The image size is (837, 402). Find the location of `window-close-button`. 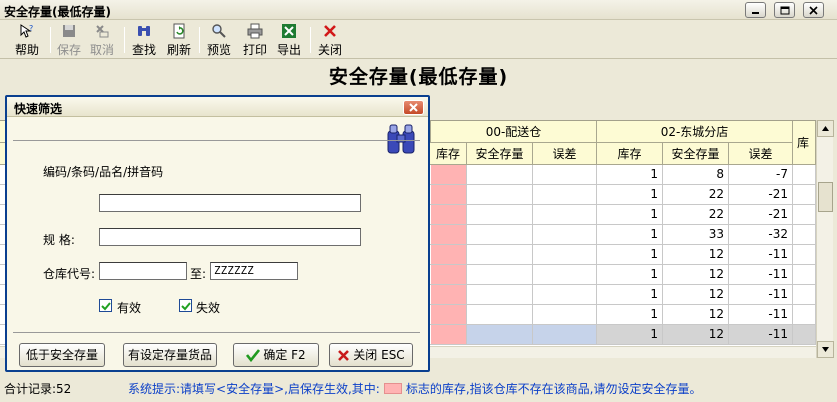

window-close-button is located at coordinates (813, 10).